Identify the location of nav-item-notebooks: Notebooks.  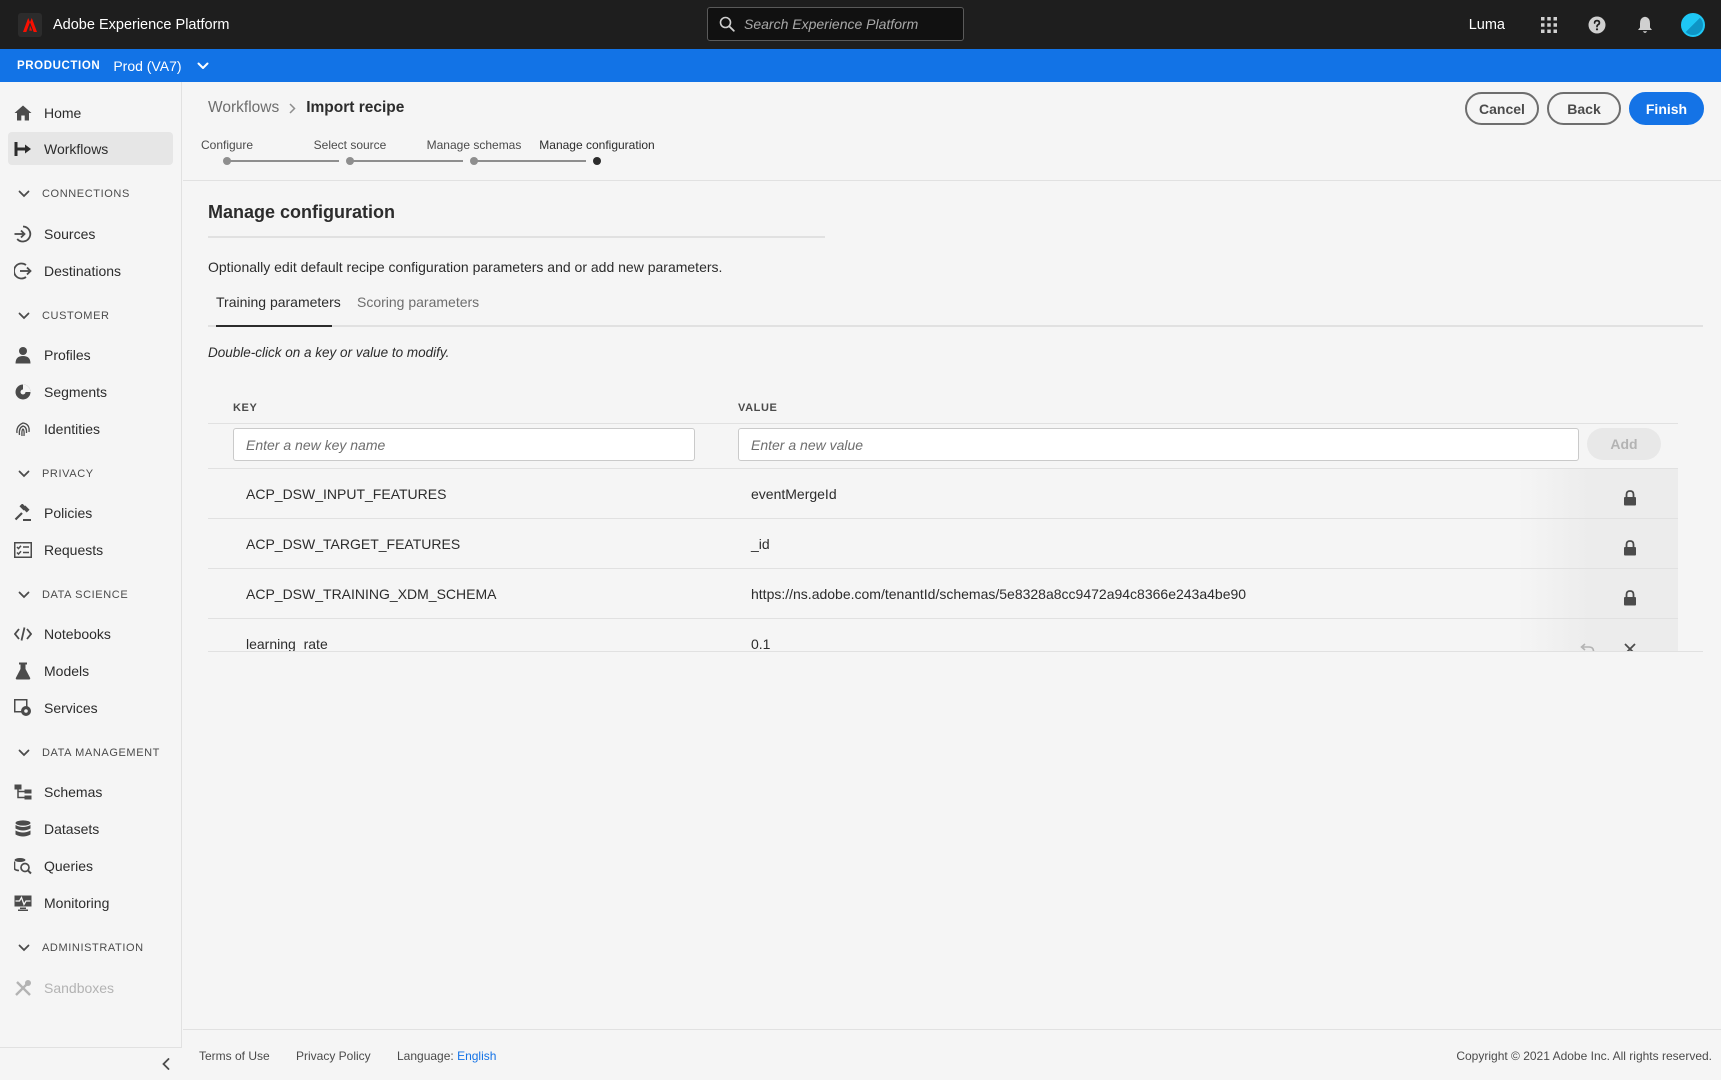
(90, 633).